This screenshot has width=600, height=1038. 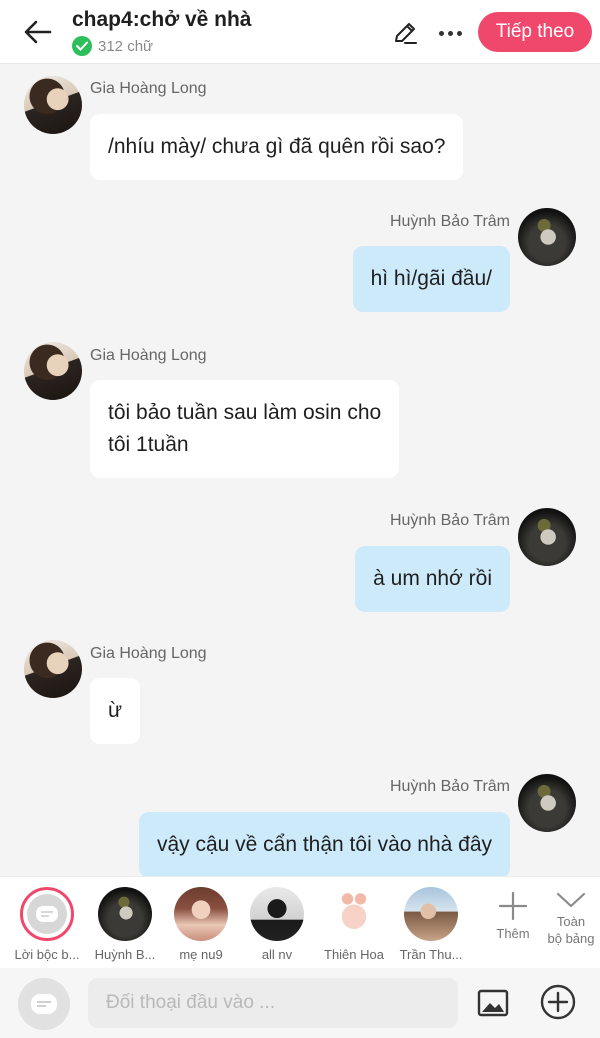 I want to click on character-me-nu9: mẹ nu9, so click(x=201, y=924).